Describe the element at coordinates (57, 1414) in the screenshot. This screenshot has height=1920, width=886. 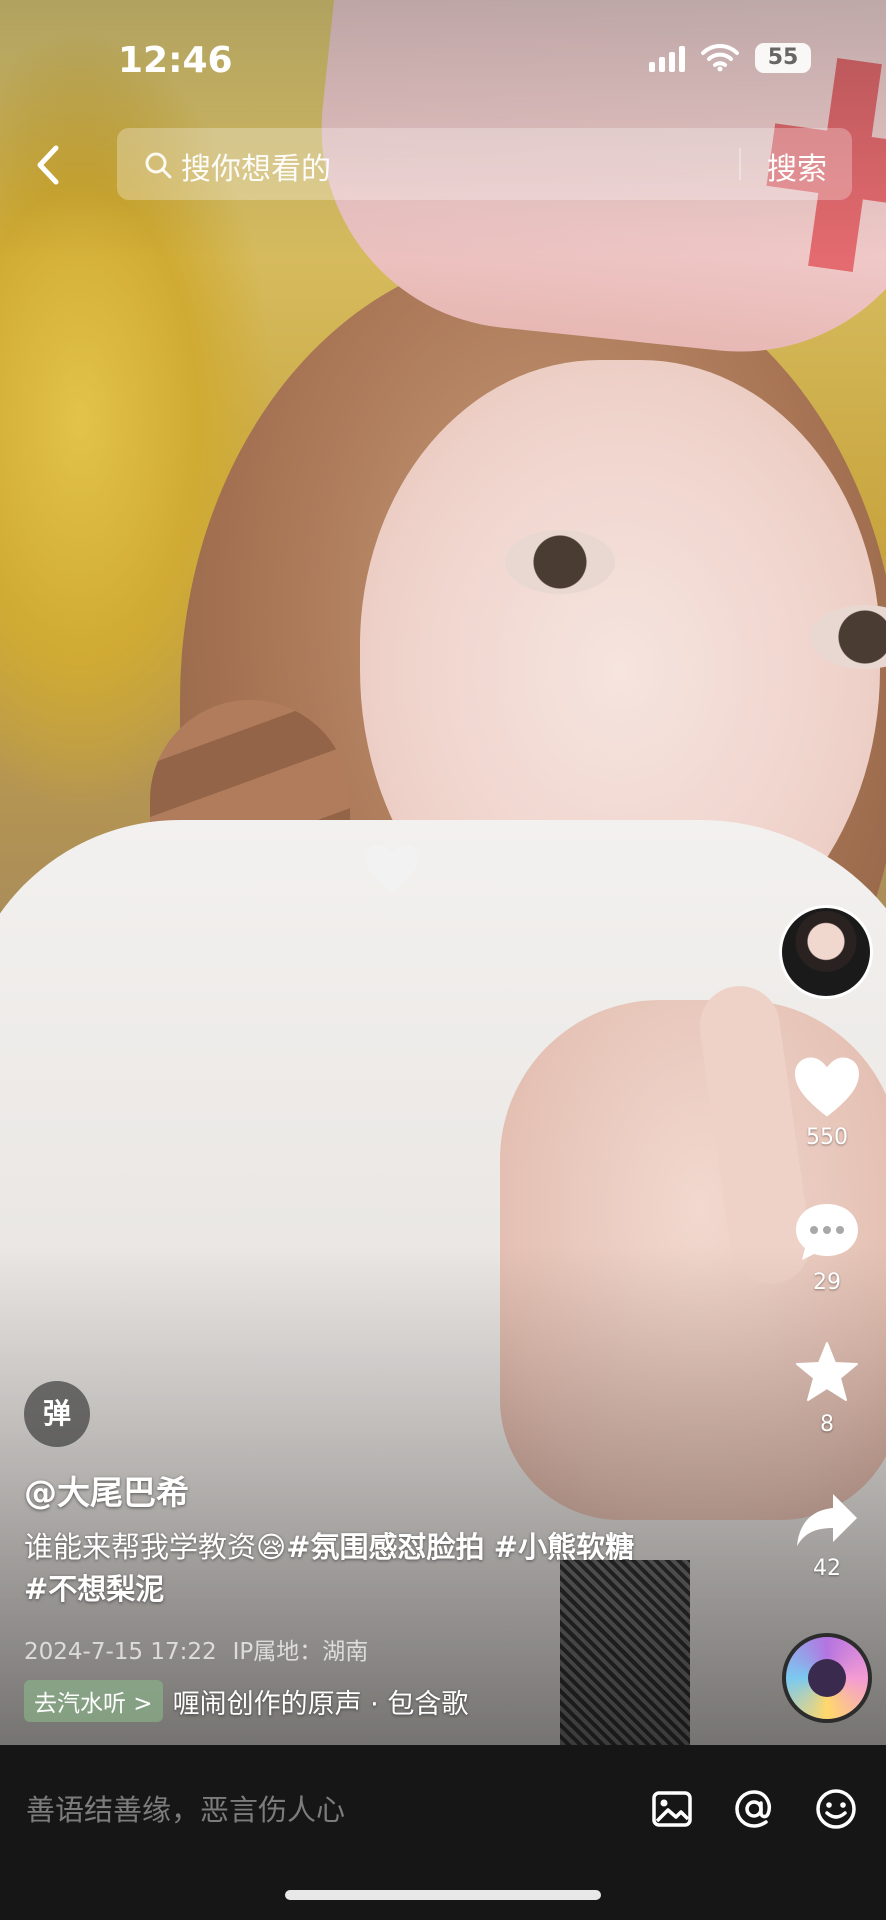
I see `danmaku-toggle-button: 弹` at that location.